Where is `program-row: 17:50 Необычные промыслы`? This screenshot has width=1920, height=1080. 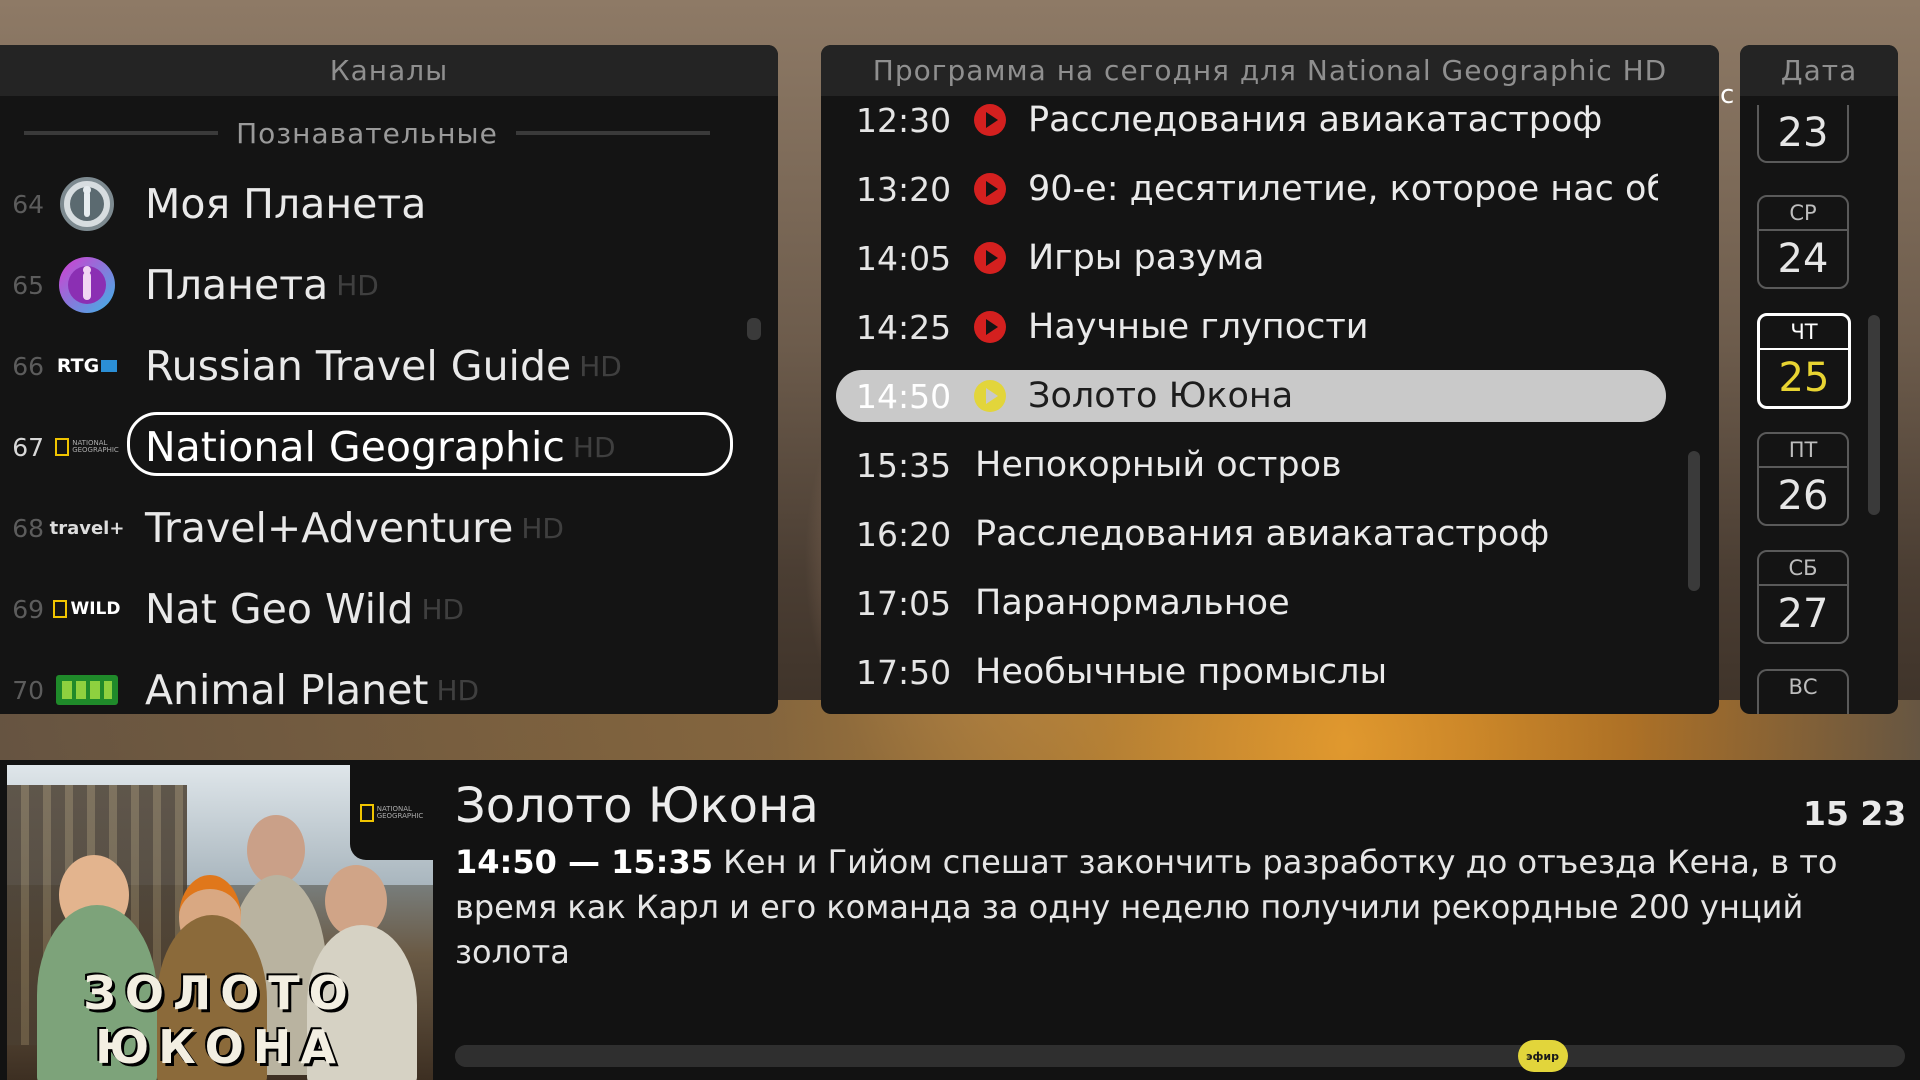 program-row: 17:50 Необычные промыслы is located at coordinates (1251, 672).